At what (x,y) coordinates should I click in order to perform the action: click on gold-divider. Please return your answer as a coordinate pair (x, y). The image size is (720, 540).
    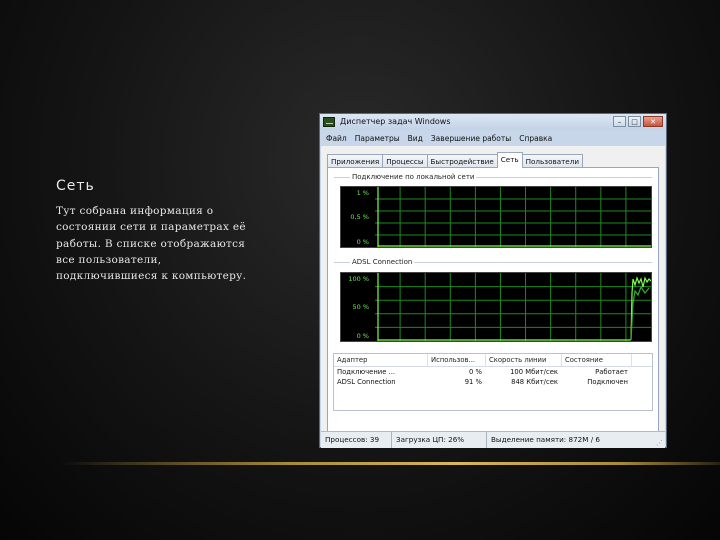
    Looking at the image, I should click on (390, 463).